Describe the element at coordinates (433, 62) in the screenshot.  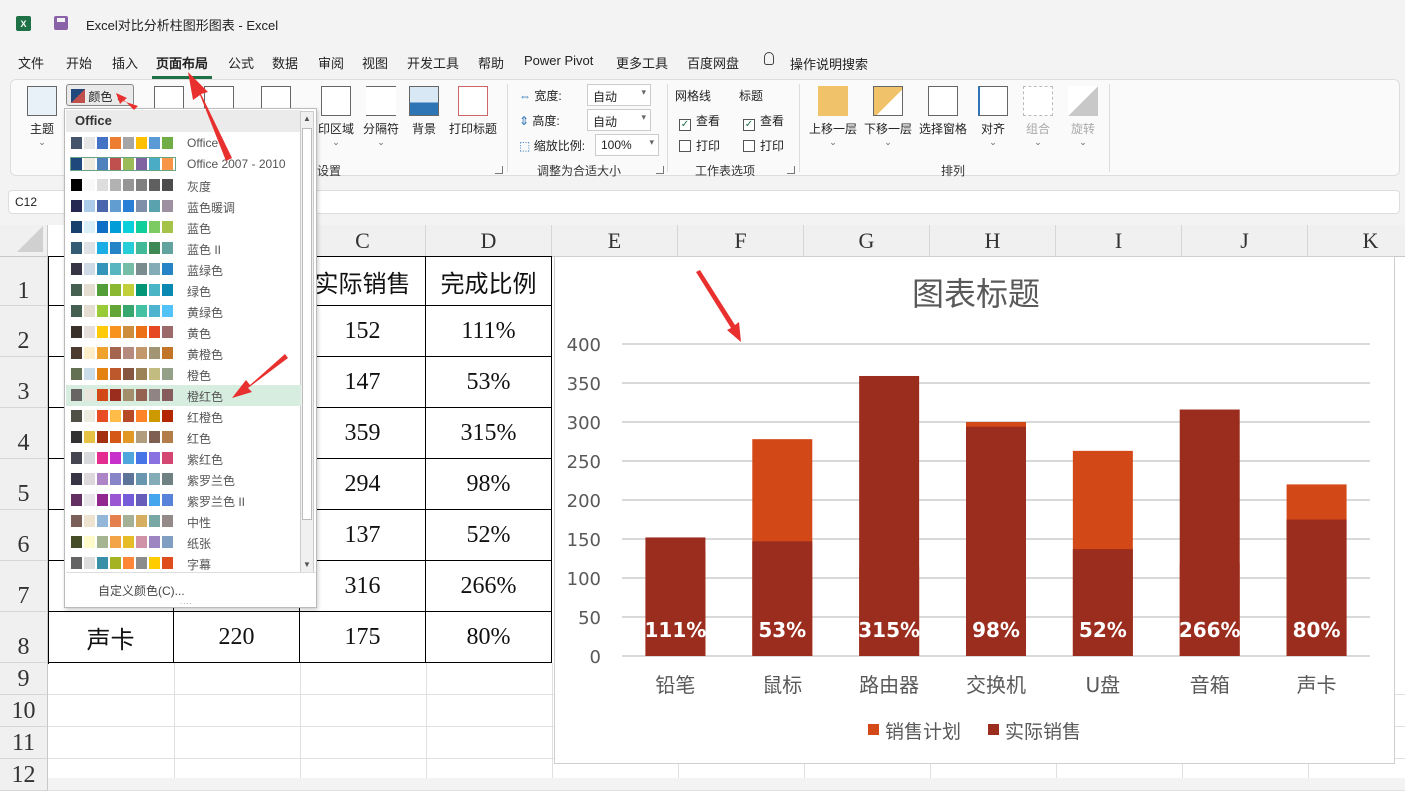
I see `menu-tab-8: 开发工具` at that location.